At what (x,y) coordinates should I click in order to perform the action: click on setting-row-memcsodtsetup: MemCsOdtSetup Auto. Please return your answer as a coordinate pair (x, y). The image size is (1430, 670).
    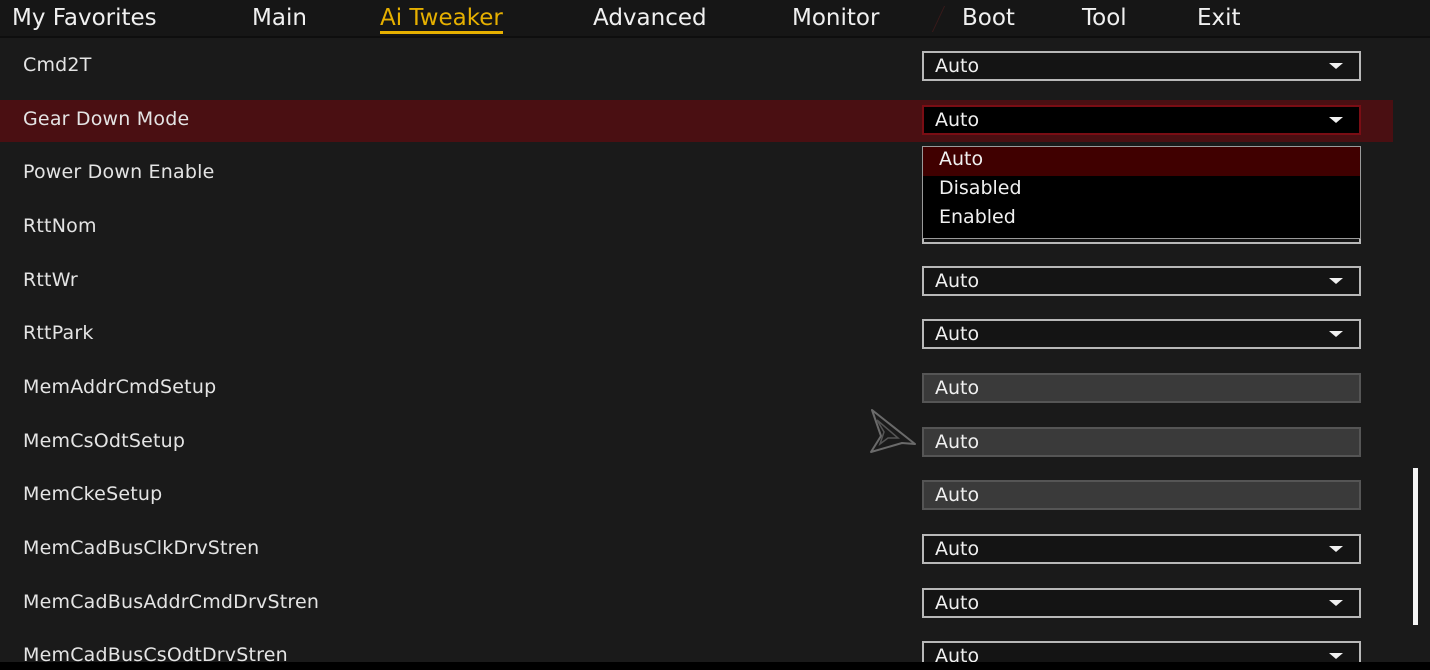
    Looking at the image, I should click on (696, 443).